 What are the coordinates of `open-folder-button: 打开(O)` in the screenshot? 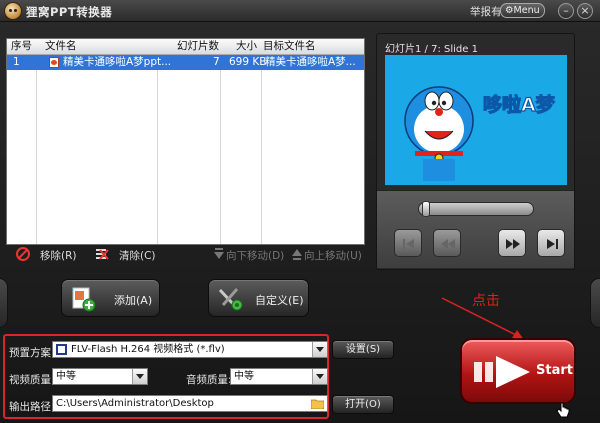 It's located at (363, 404).